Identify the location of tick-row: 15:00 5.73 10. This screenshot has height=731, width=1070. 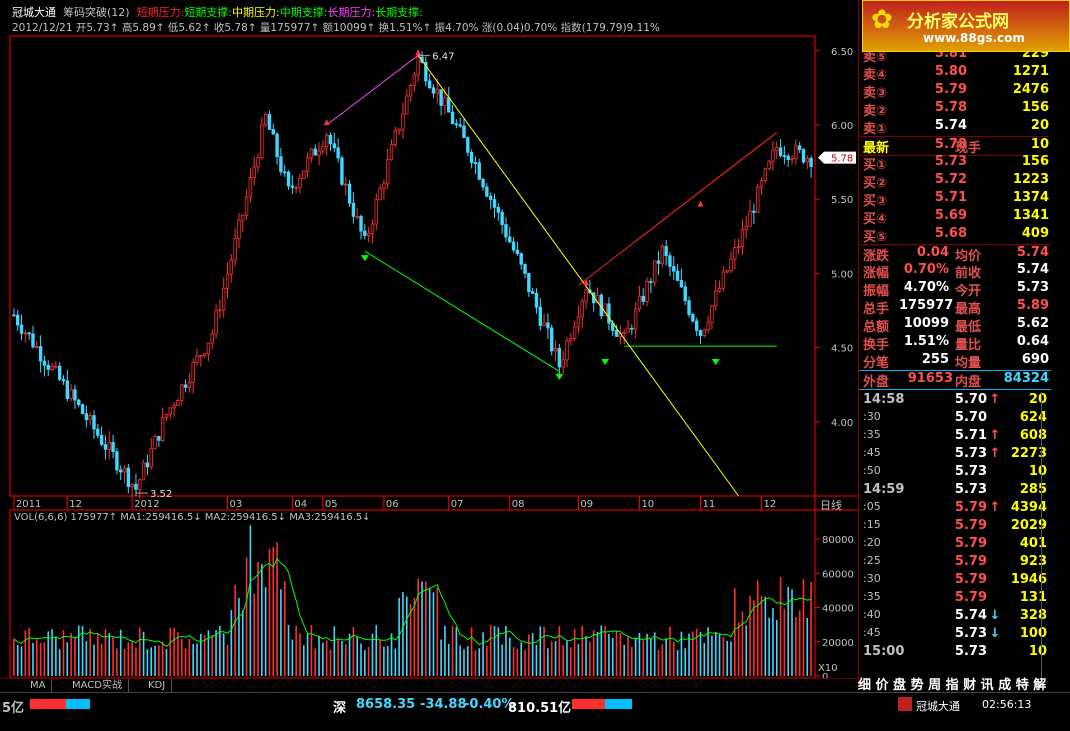
(955, 653).